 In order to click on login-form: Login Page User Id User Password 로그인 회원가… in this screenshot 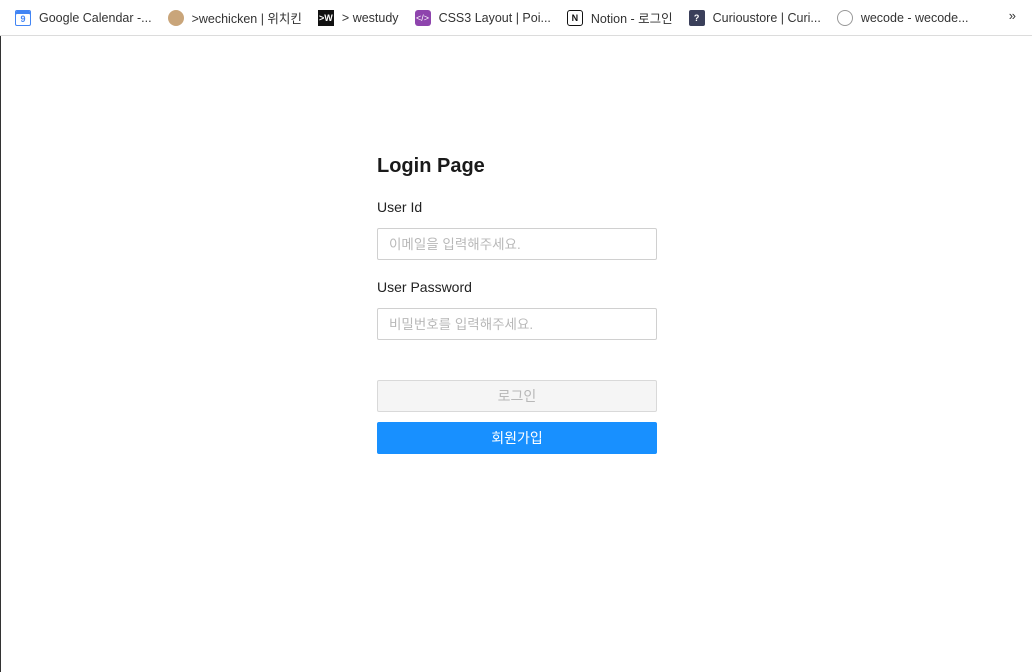, I will do `click(517, 302)`.